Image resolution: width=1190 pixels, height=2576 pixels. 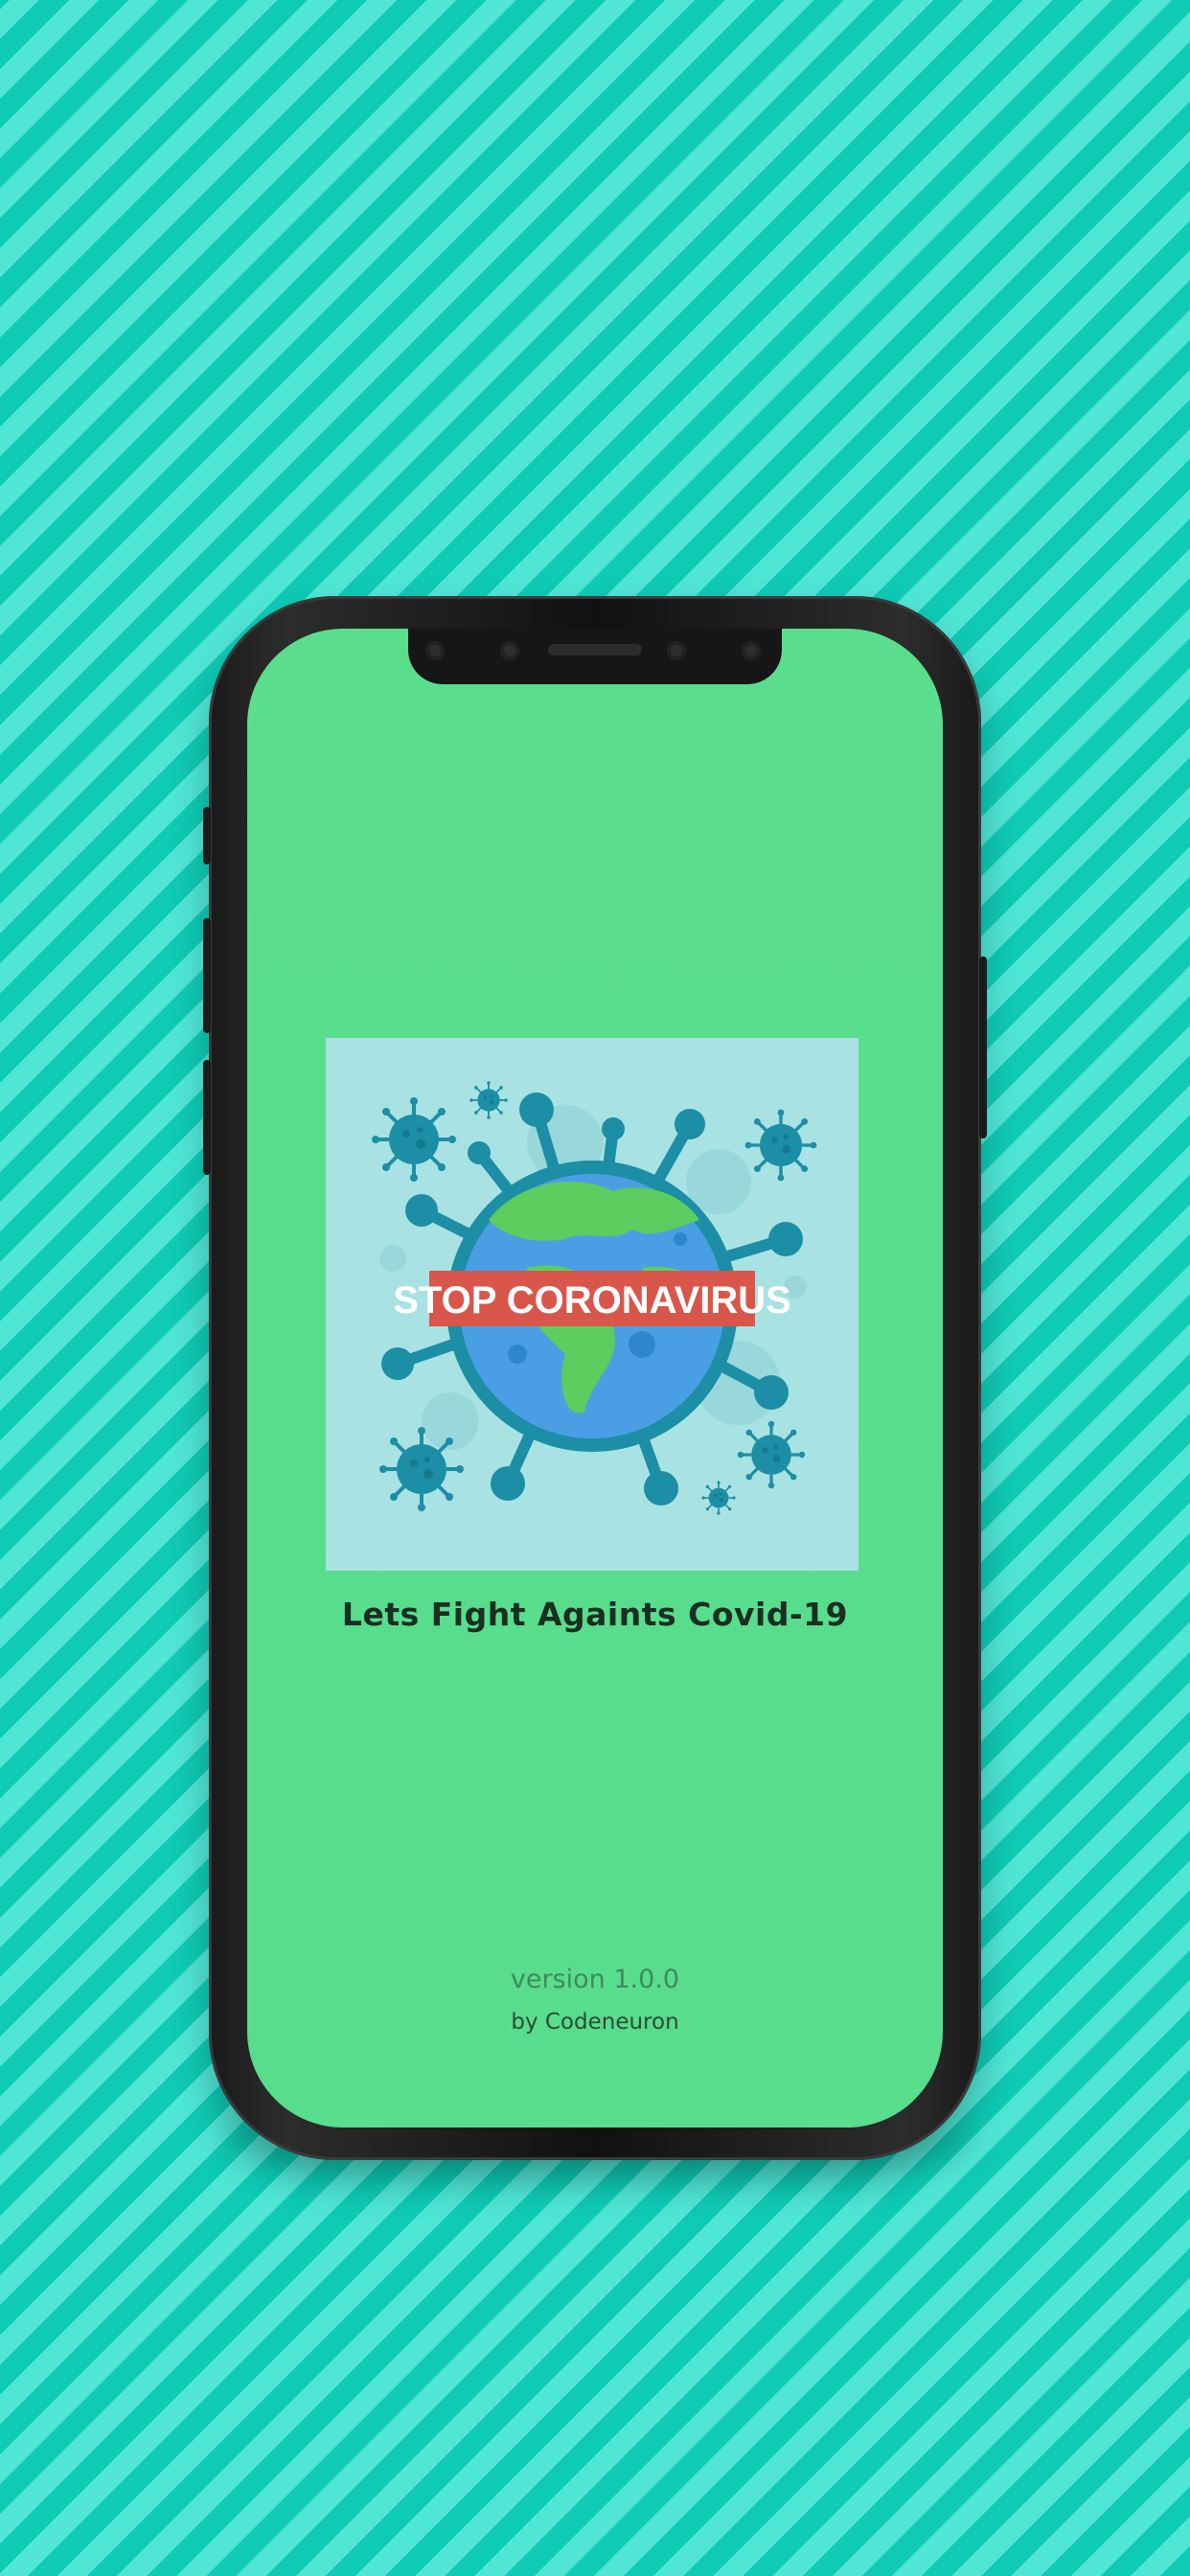 I want to click on phone-power-button, so click(x=983, y=1047).